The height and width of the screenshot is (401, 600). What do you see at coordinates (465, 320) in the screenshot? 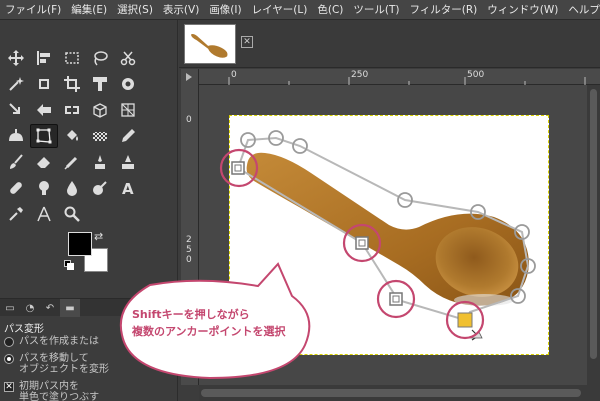
I see `active-anchor` at bounding box center [465, 320].